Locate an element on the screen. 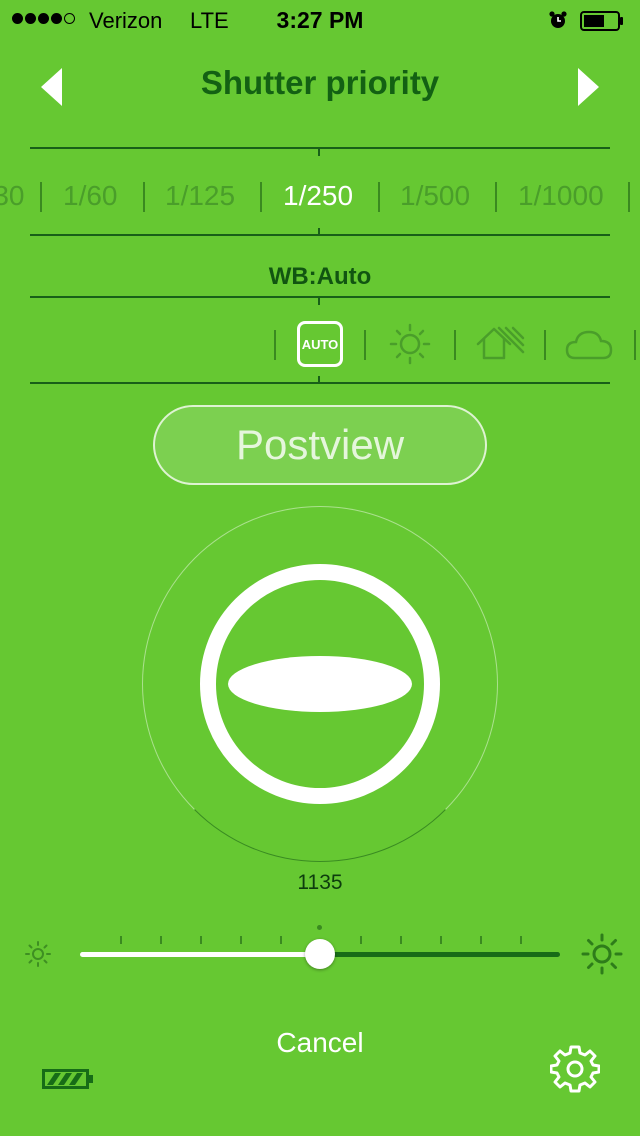 The width and height of the screenshot is (640, 1136). next-mode-button is located at coordinates (588, 87).